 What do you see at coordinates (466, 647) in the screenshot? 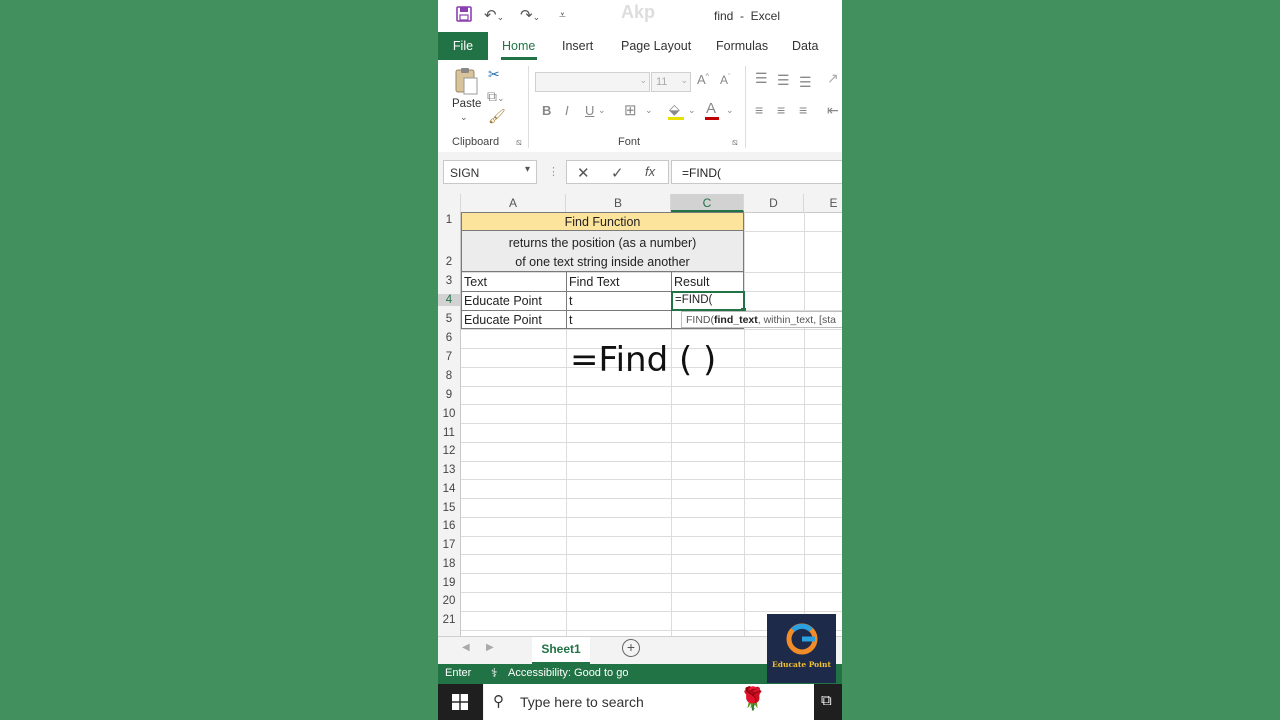
I see `scroll-left-icon: ◀` at bounding box center [466, 647].